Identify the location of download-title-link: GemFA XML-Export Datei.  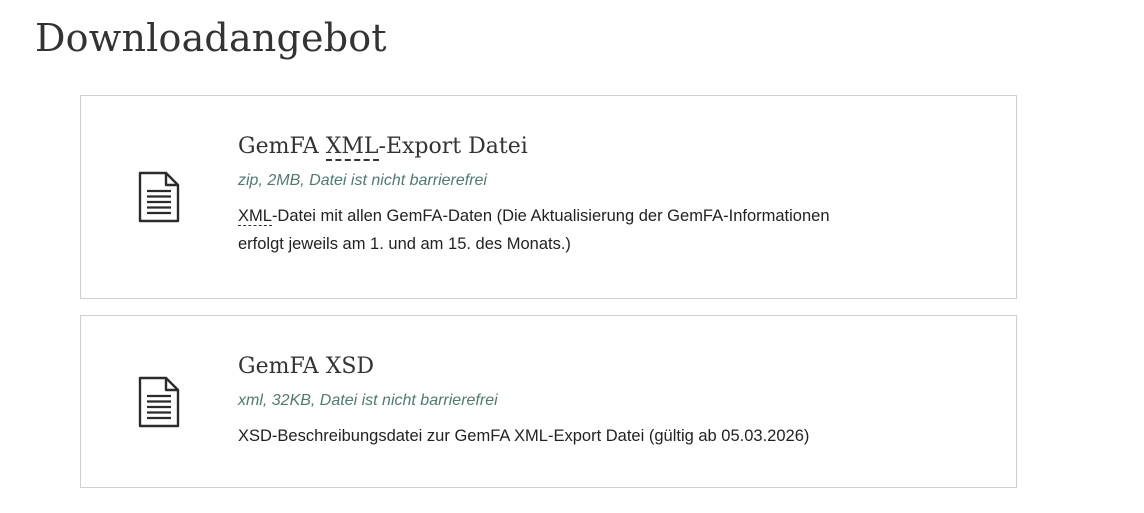
(558, 147).